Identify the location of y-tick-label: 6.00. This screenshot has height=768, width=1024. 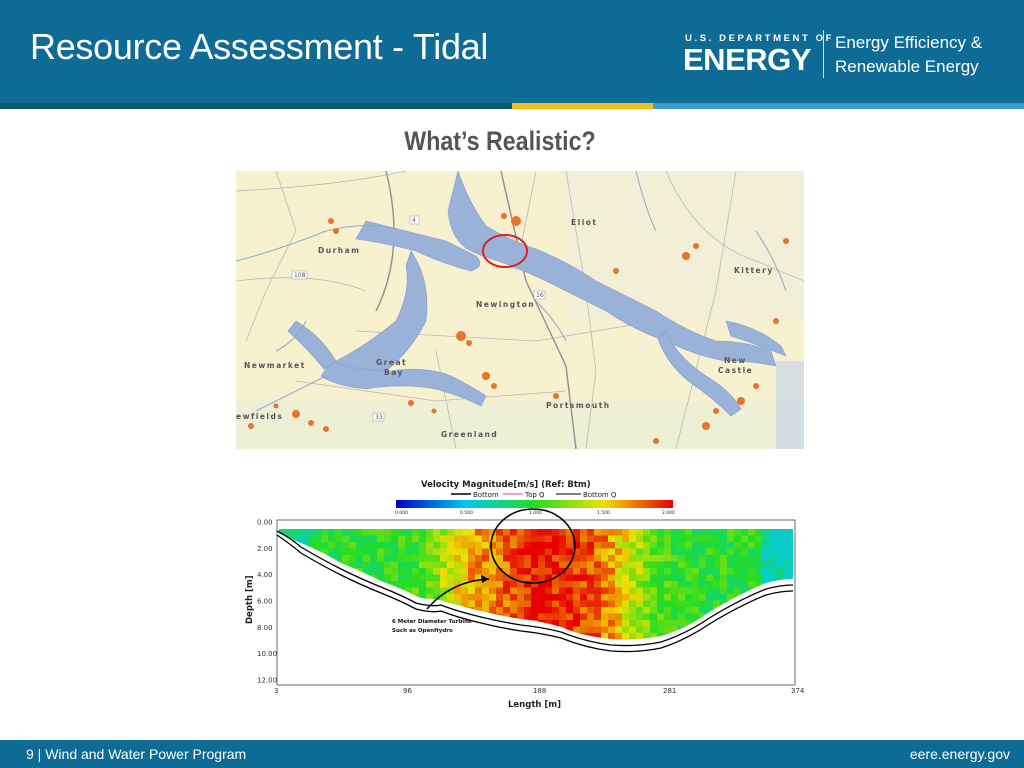
(265, 602).